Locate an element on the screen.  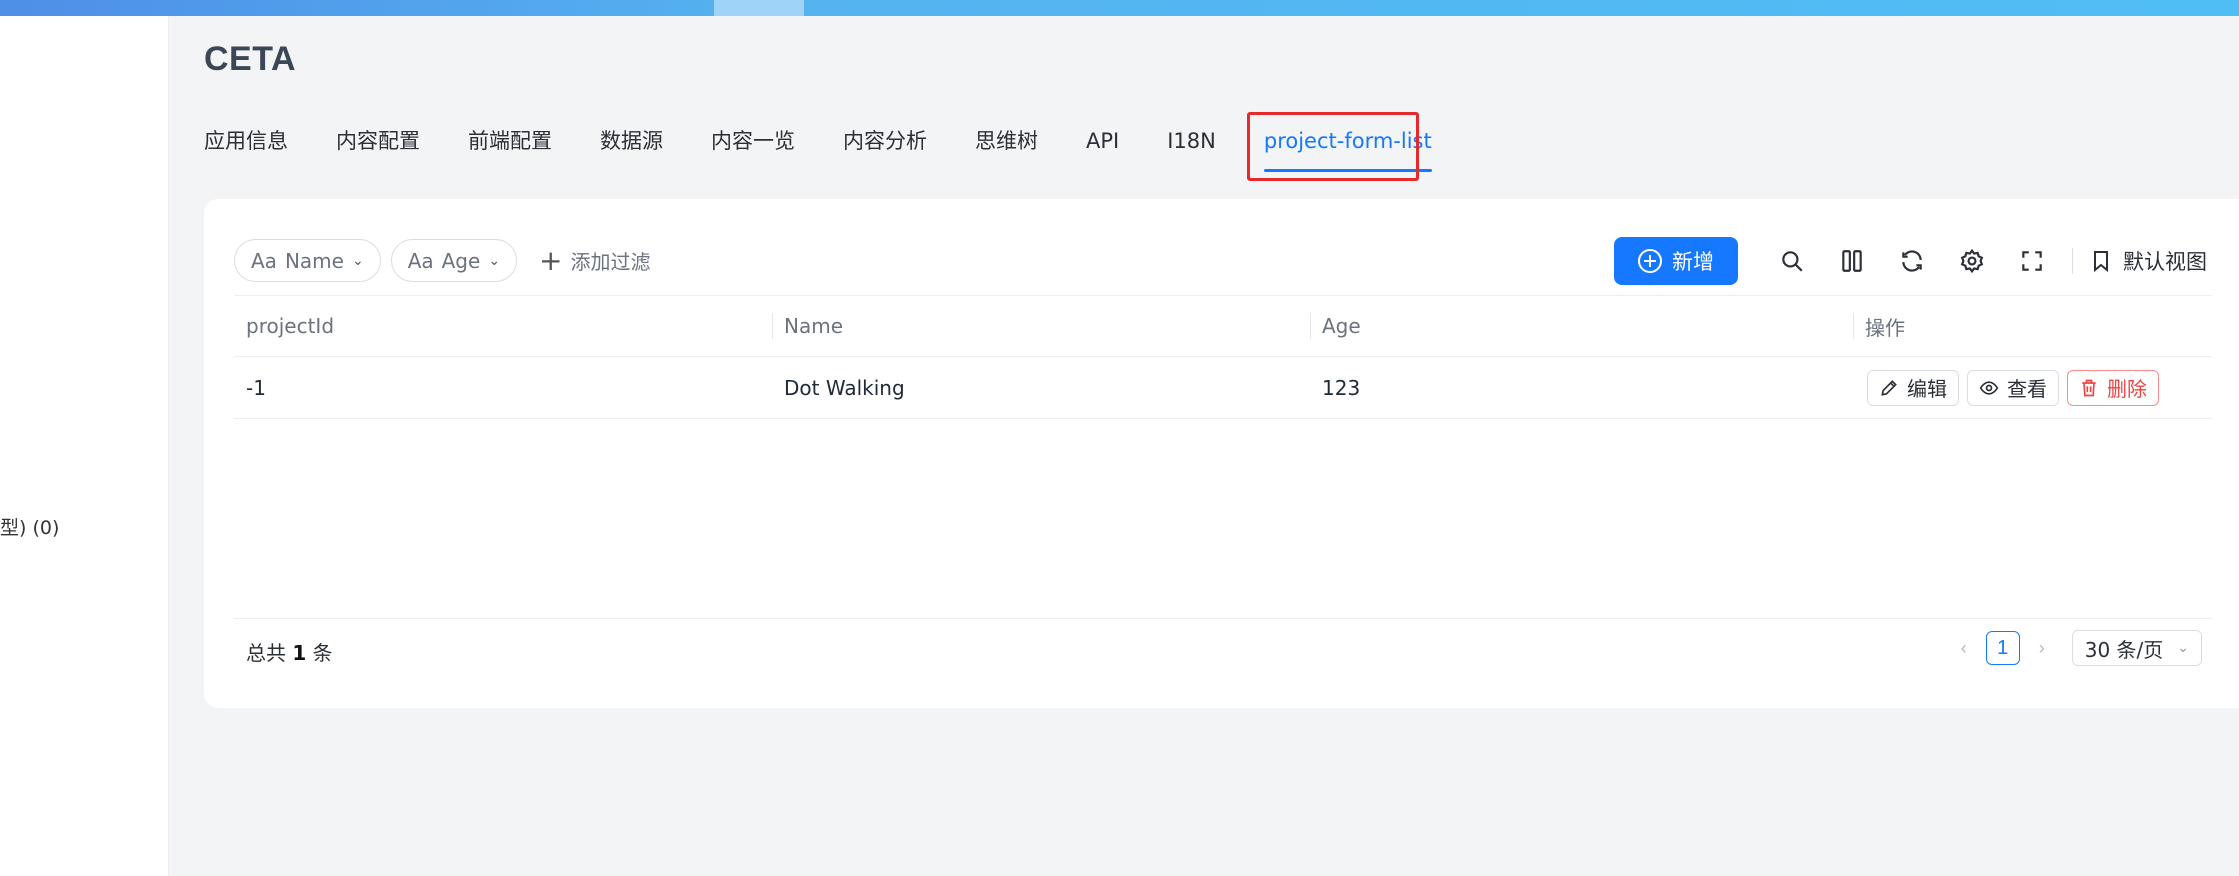
plus-circle-icon is located at coordinates (1650, 261).